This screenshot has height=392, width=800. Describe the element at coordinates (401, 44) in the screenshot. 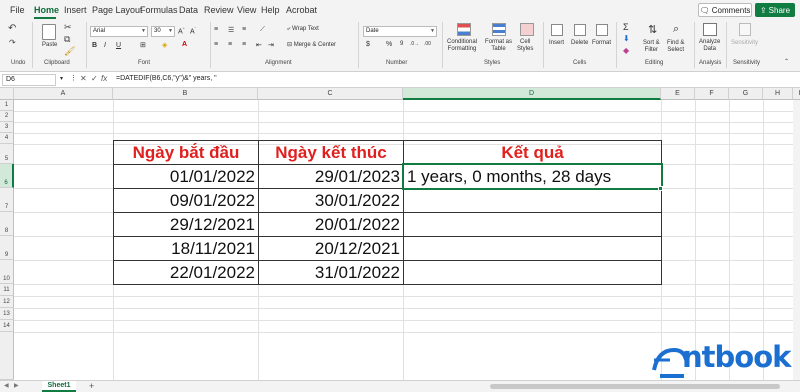

I see `comma-style-icon: 9` at that location.